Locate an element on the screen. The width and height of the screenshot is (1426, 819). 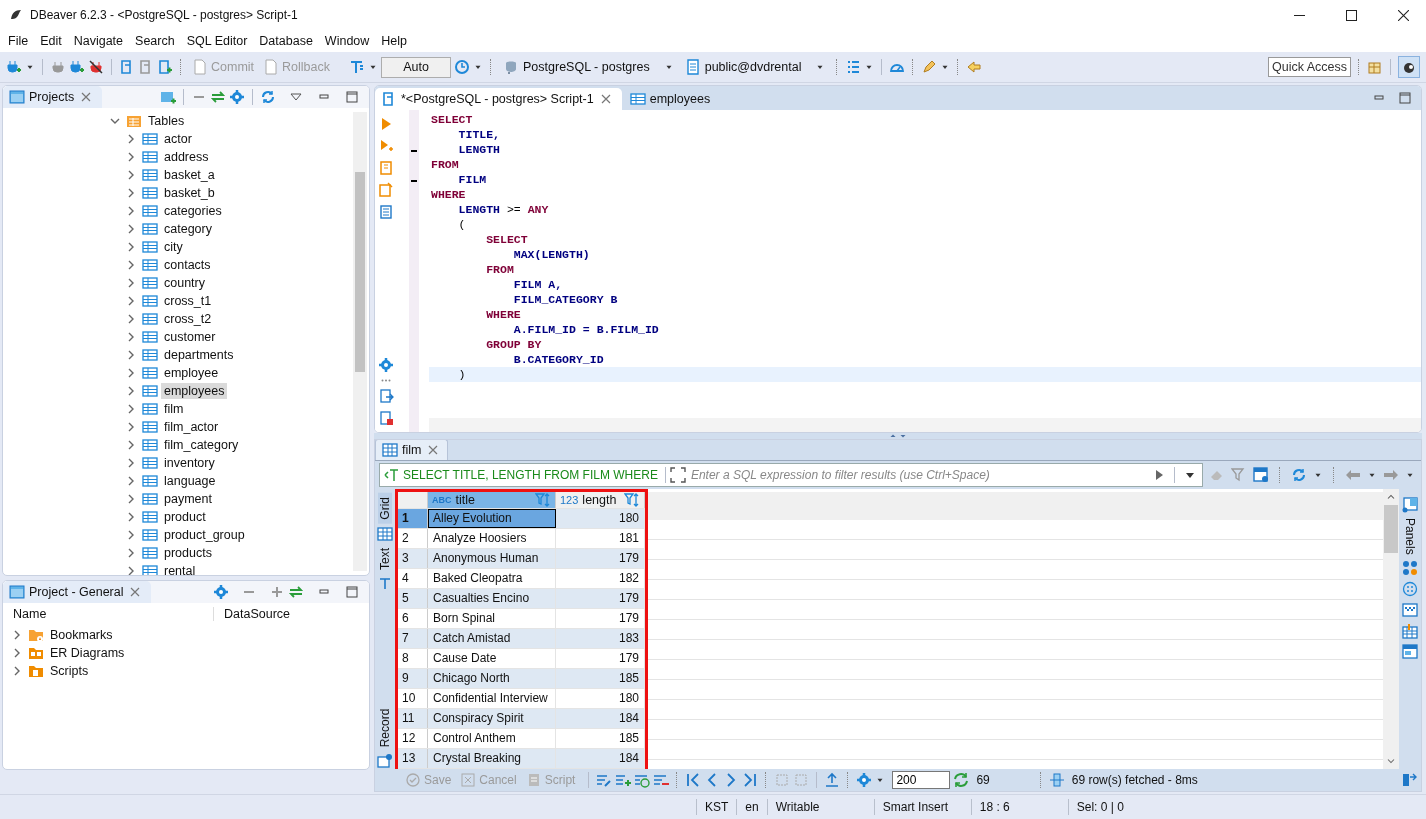
panels-tab: Panels is located at coordinates (1410, 536).